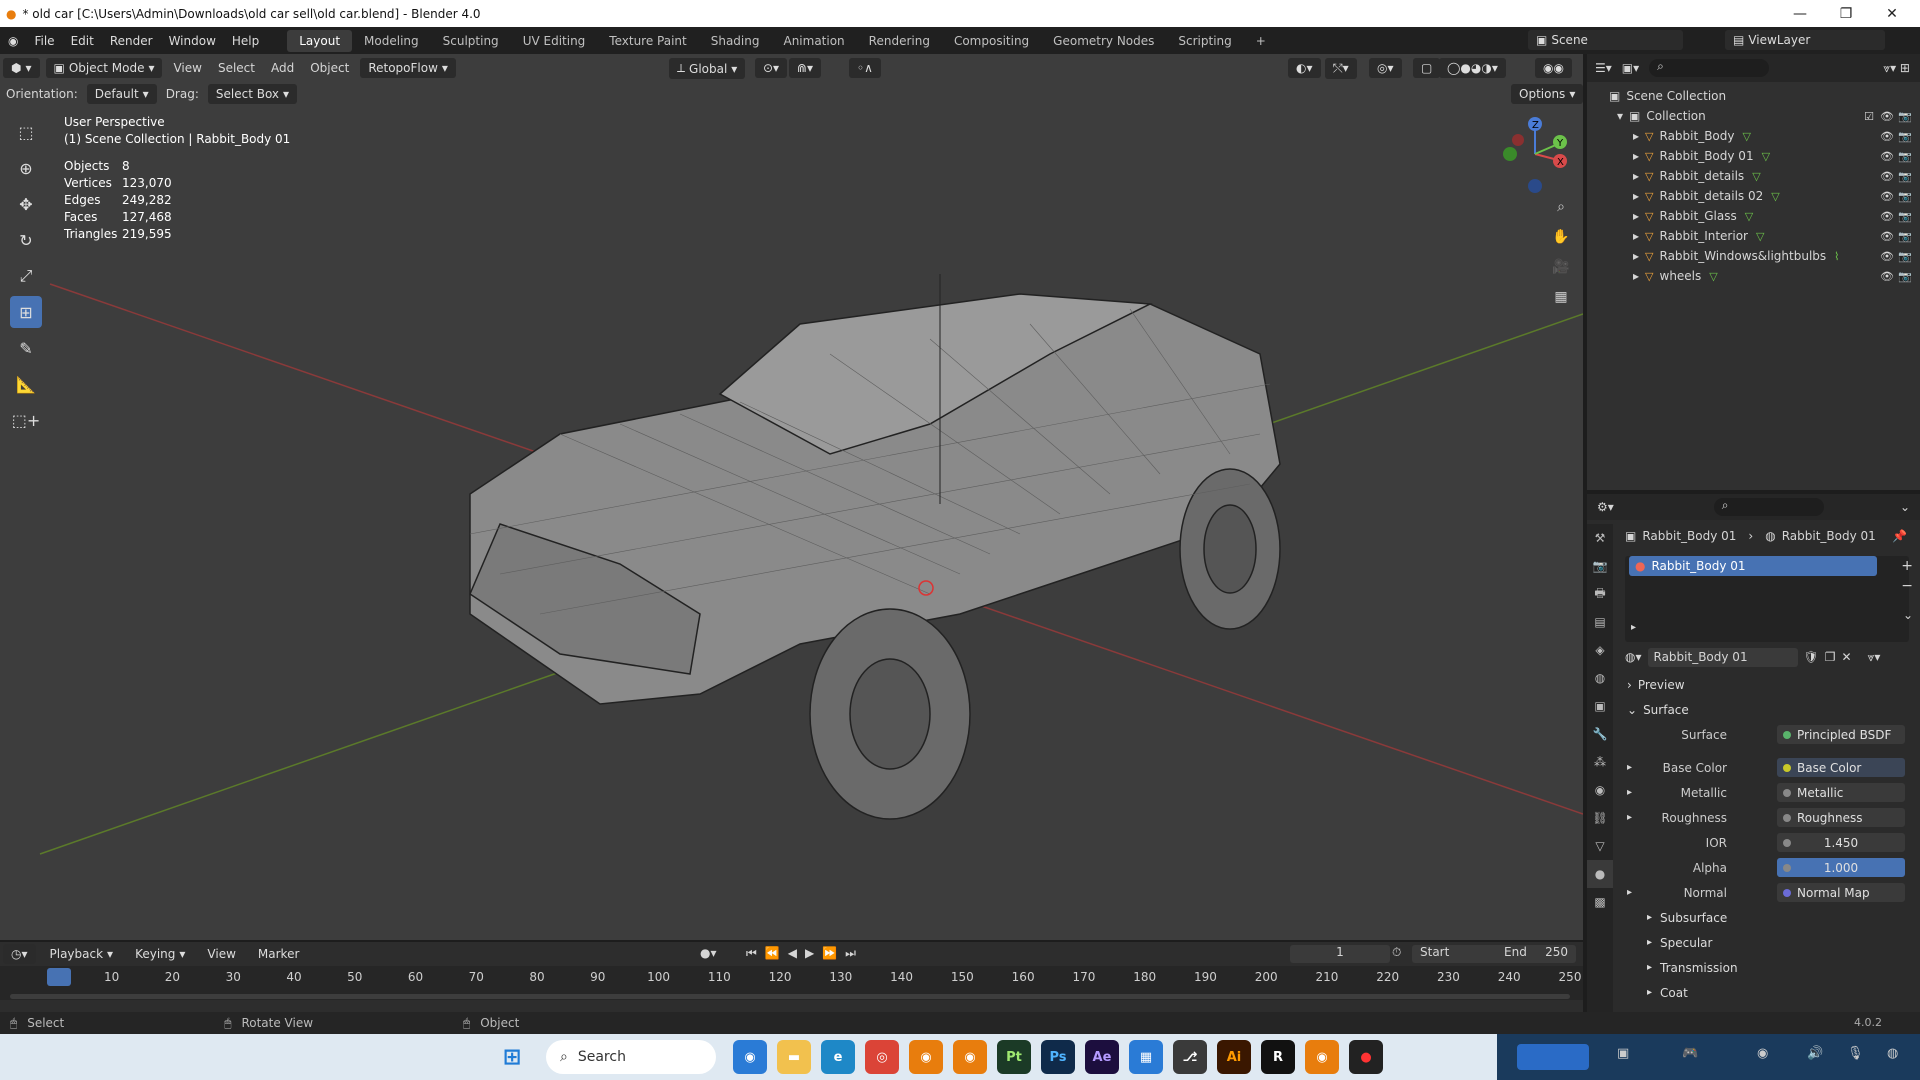 This screenshot has height=1080, width=1920. Describe the element at coordinates (1892, 13) in the screenshot. I see `close-button: ✕` at that location.